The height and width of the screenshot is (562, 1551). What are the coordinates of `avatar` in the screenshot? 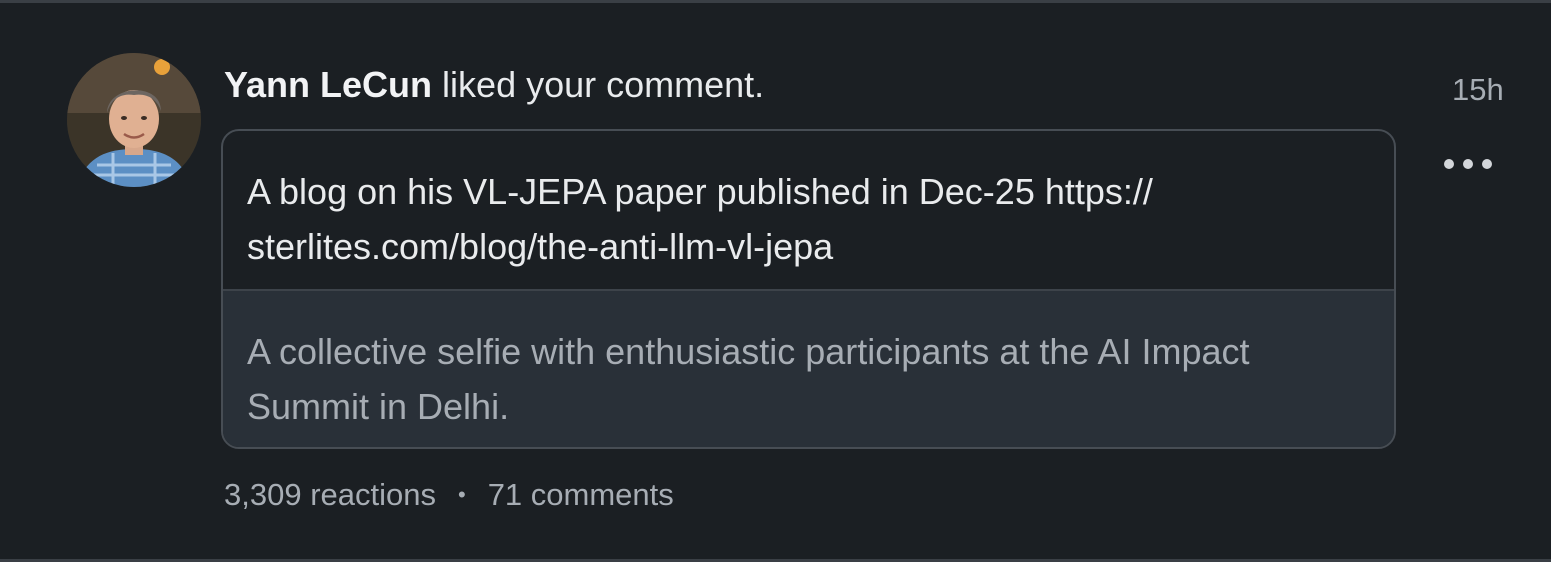 It's located at (134, 120).